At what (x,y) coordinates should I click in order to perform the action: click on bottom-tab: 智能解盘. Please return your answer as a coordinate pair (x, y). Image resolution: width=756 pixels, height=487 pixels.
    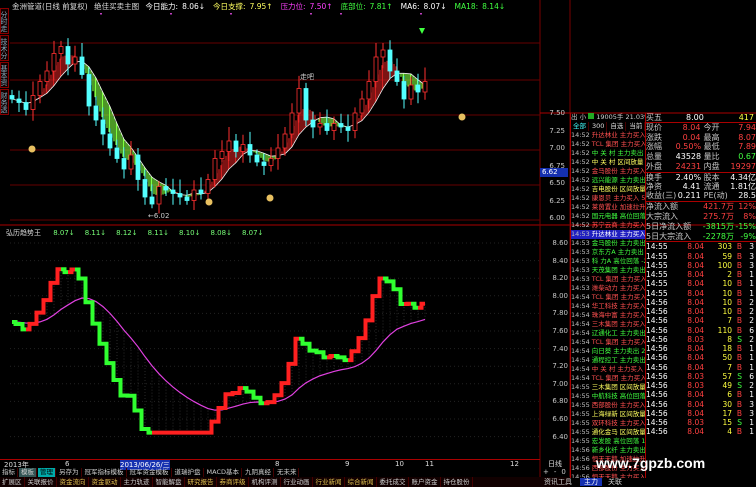
    Looking at the image, I should click on (169, 482).